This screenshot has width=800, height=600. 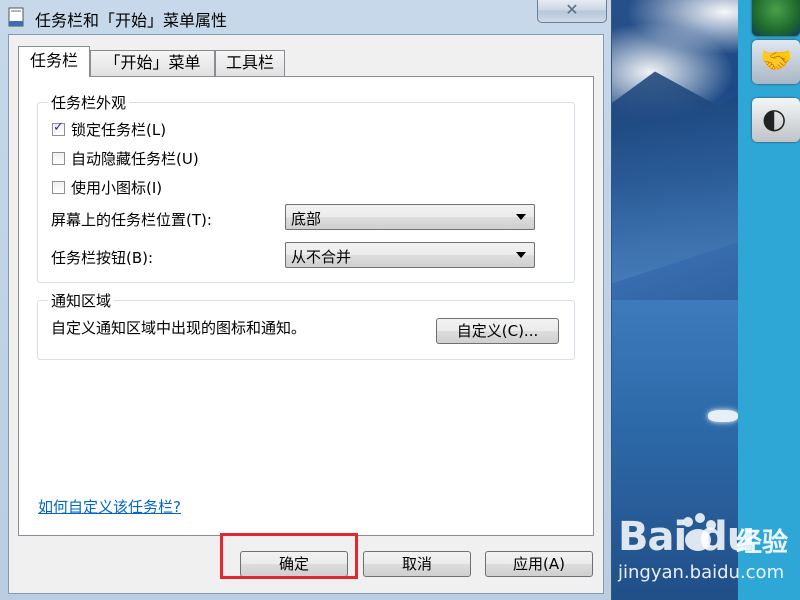 What do you see at coordinates (769, 300) in the screenshot?
I see `gadget-sidebar` at bounding box center [769, 300].